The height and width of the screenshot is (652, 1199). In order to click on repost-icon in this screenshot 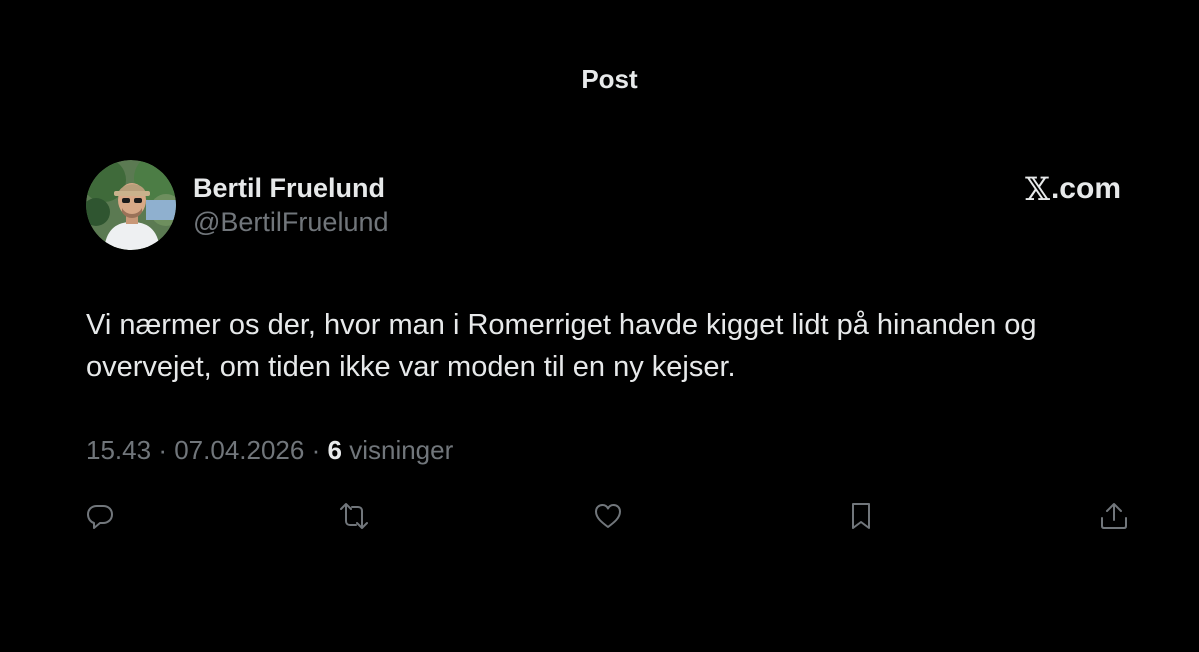, I will do `click(354, 516)`.